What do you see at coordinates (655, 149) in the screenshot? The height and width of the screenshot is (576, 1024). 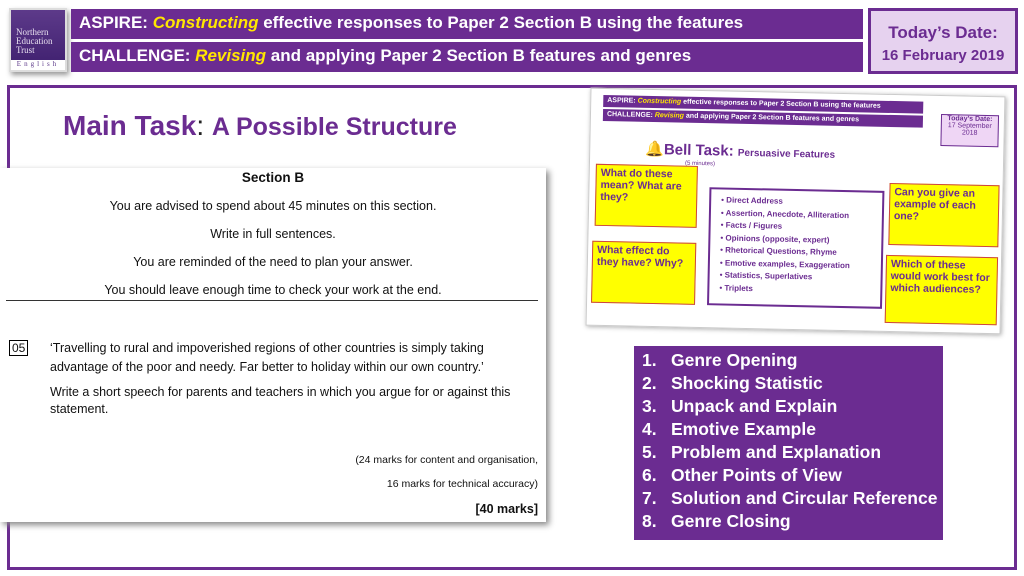 I see `bell-icon: 🔔` at bounding box center [655, 149].